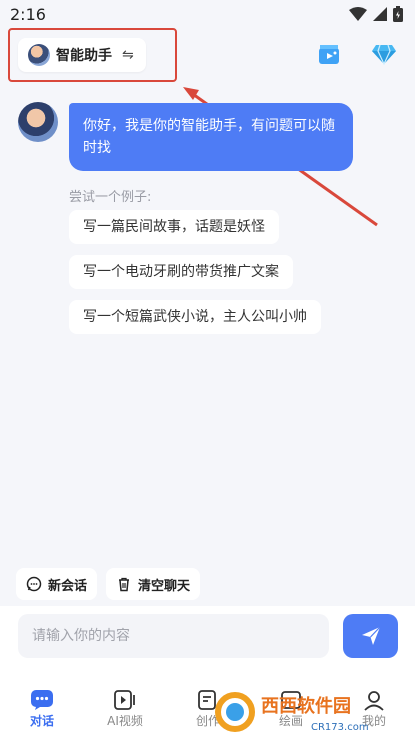 This screenshot has height=738, width=415. Describe the element at coordinates (340, 727) in the screenshot. I see `watermark-sub: CR173.com` at that location.